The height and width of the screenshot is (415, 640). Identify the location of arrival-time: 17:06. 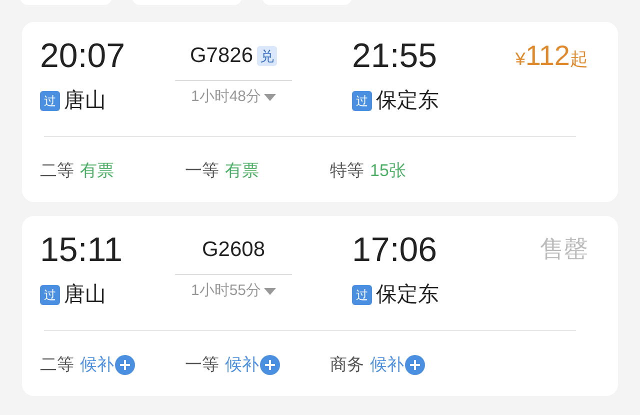
(395, 250).